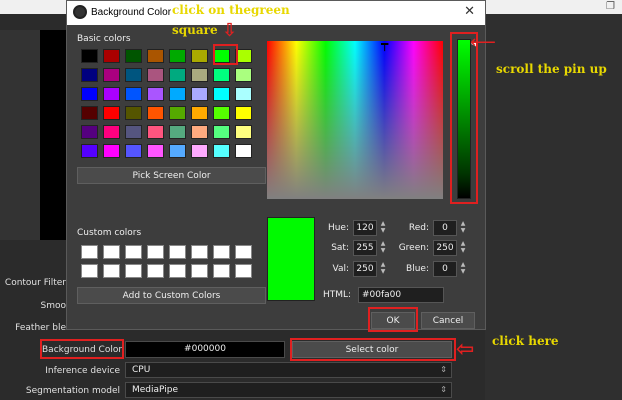  Describe the element at coordinates (463, 248) in the screenshot. I see `green-spin-arrows: ▲ ▼` at that location.